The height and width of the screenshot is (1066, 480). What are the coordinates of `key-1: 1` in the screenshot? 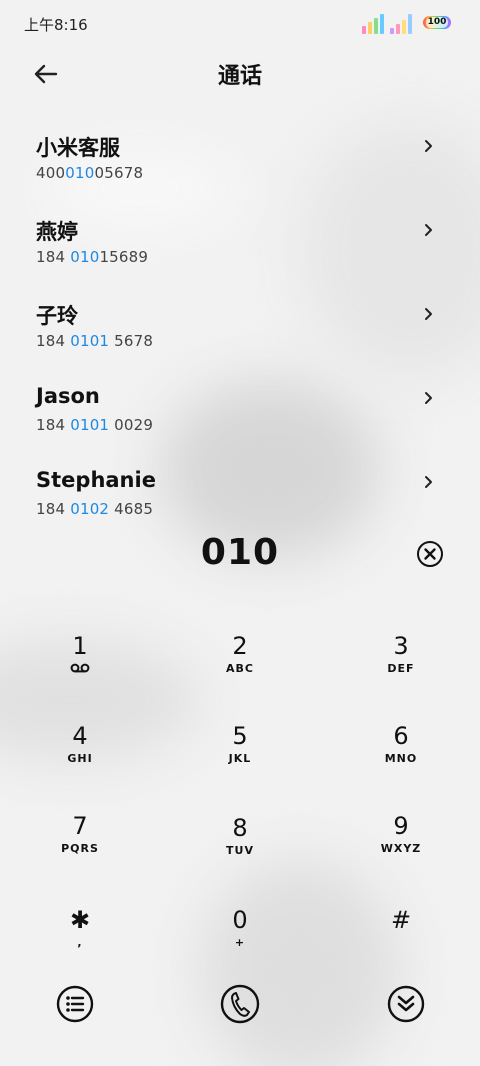 It's located at (80, 672).